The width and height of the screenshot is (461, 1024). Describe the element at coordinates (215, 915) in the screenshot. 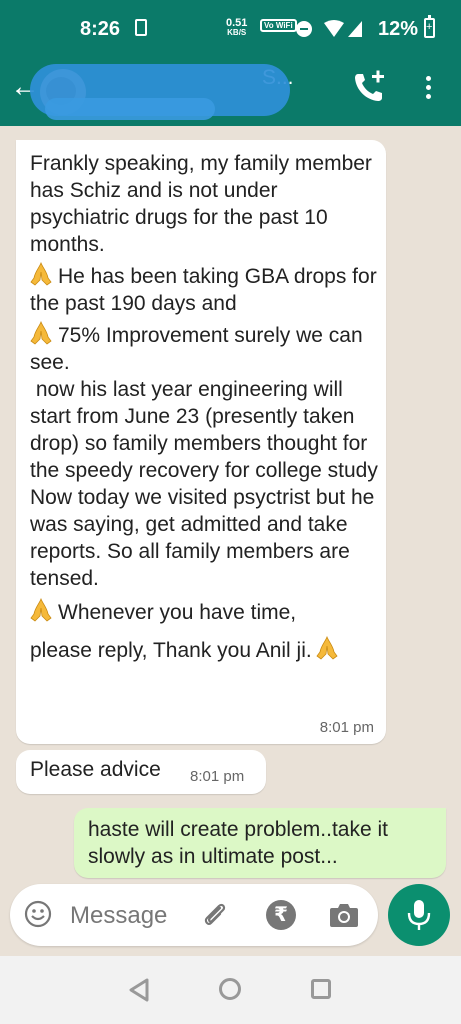

I see `paperclip-icon` at that location.